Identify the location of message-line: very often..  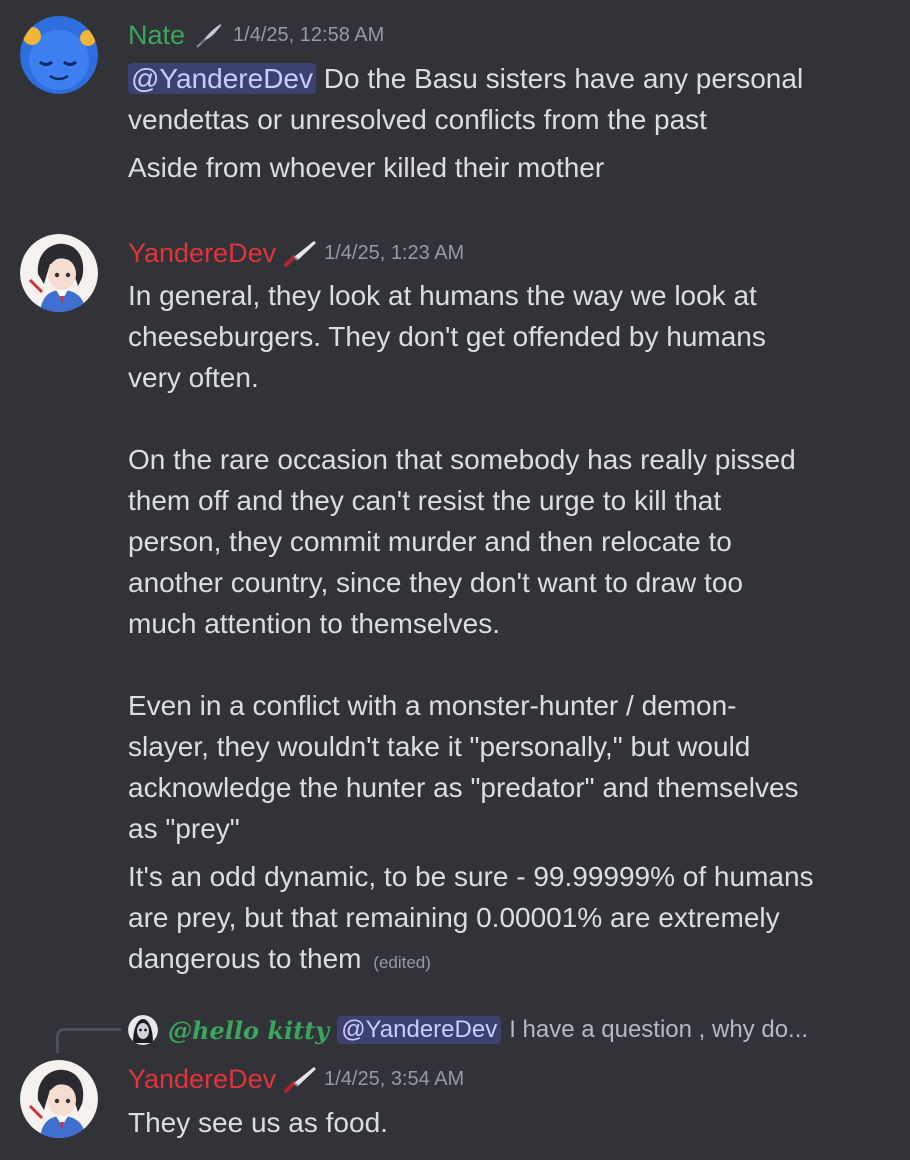
(193, 377).